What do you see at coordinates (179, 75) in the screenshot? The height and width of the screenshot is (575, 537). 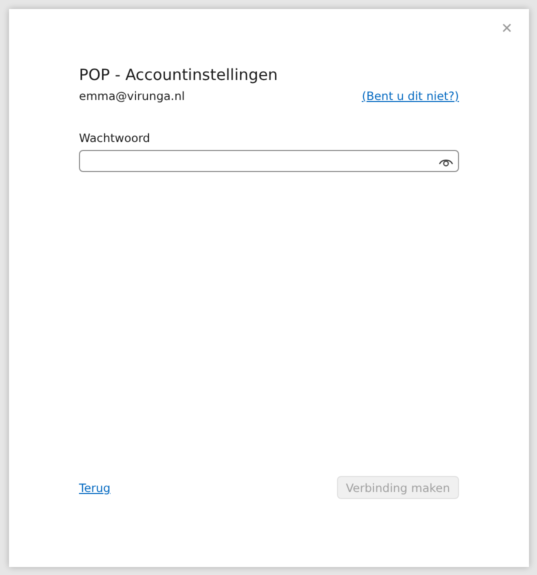 I see `dialog-title: POP - Accountinstellingen` at bounding box center [179, 75].